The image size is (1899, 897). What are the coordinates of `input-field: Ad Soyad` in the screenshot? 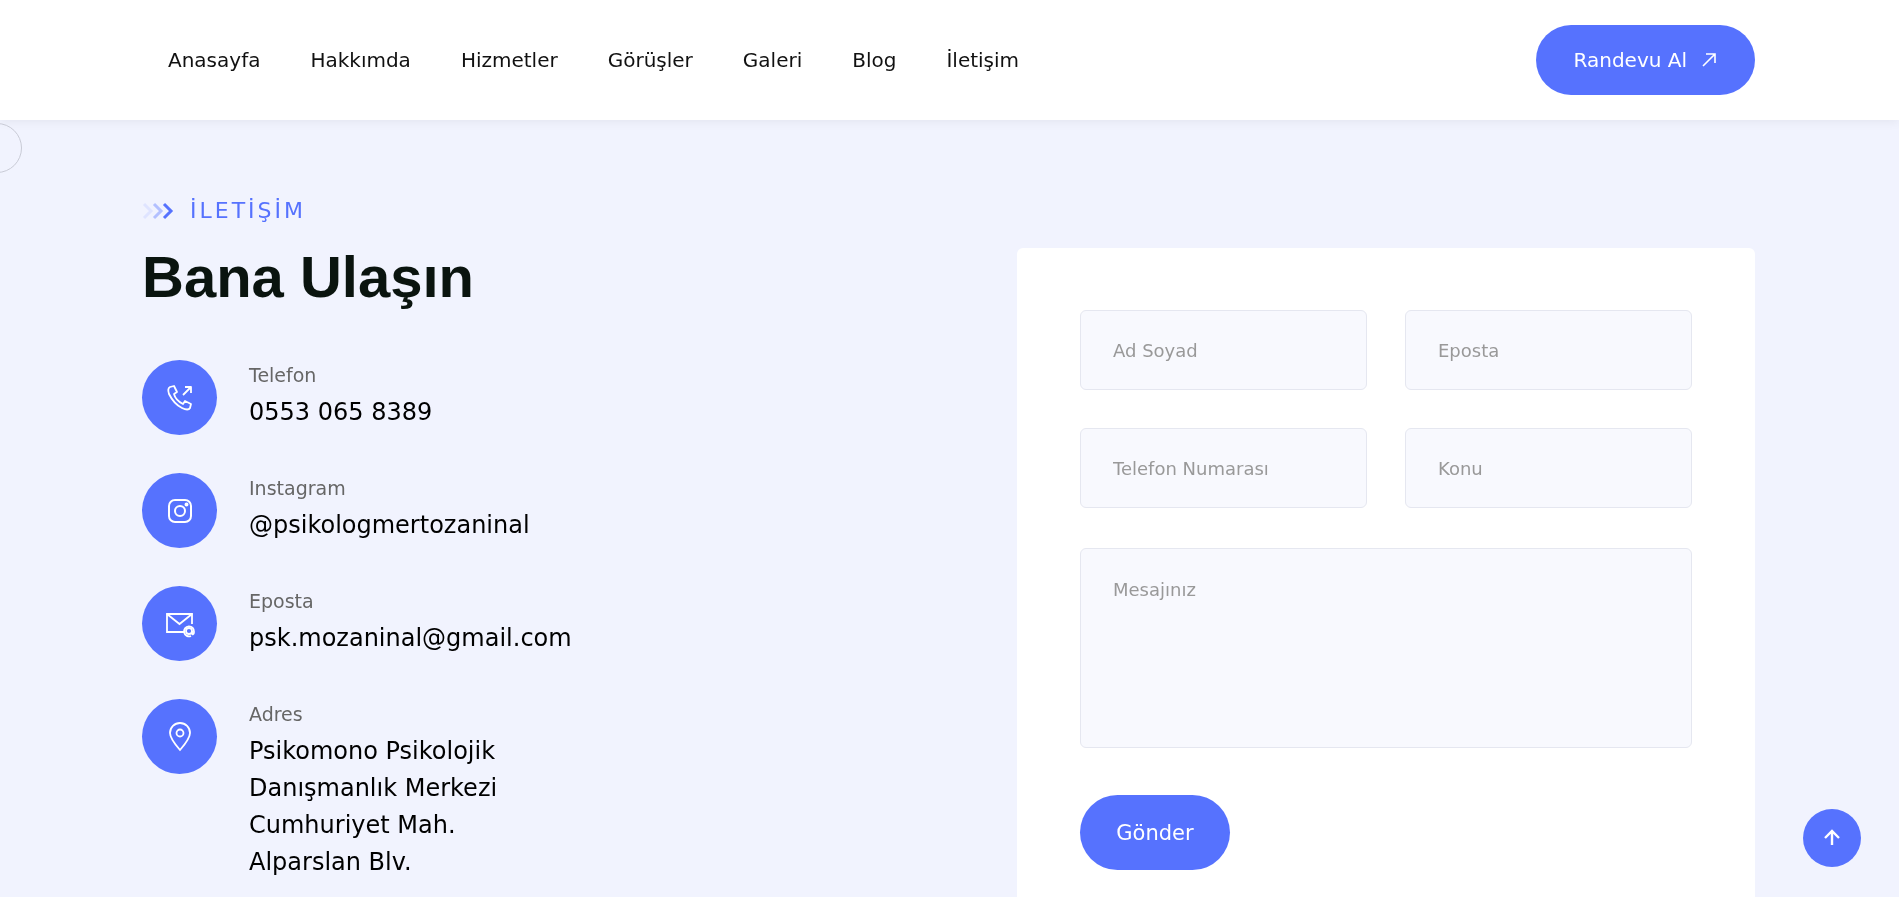 It's located at (1223, 350).